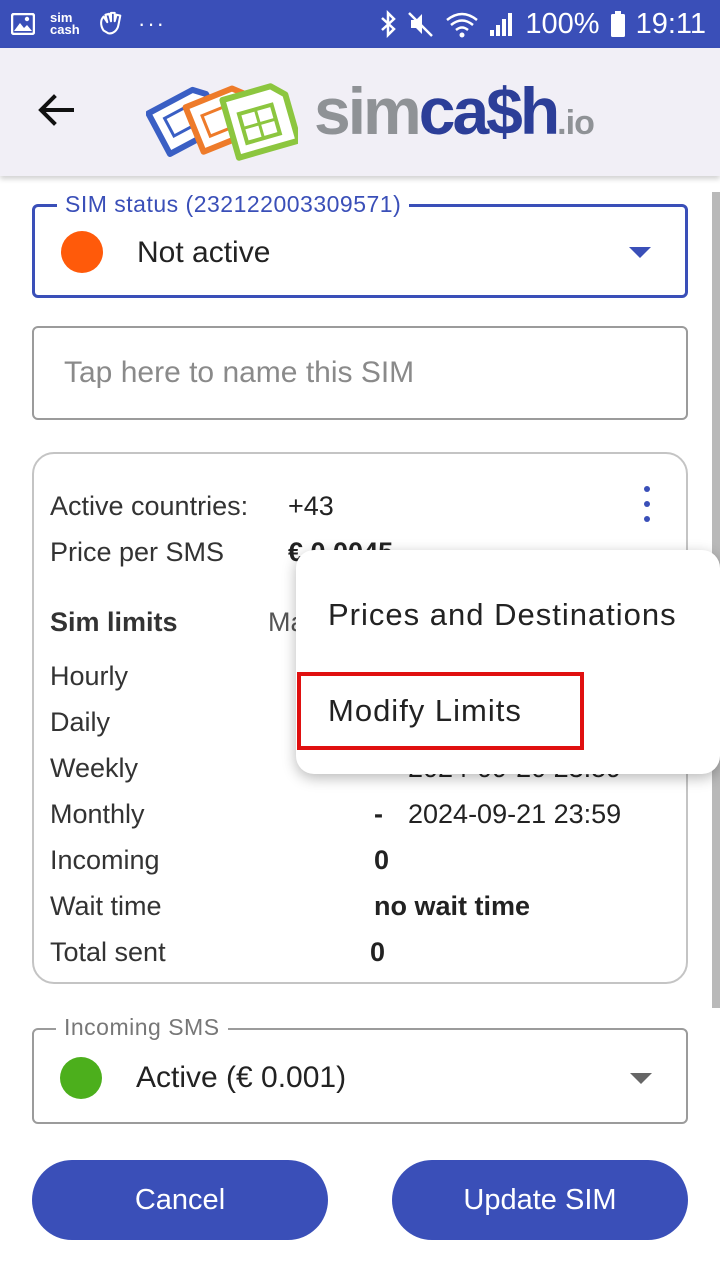 This screenshot has width=720, height=1280. Describe the element at coordinates (562, 23) in the screenshot. I see `battery-level: 100%` at that location.